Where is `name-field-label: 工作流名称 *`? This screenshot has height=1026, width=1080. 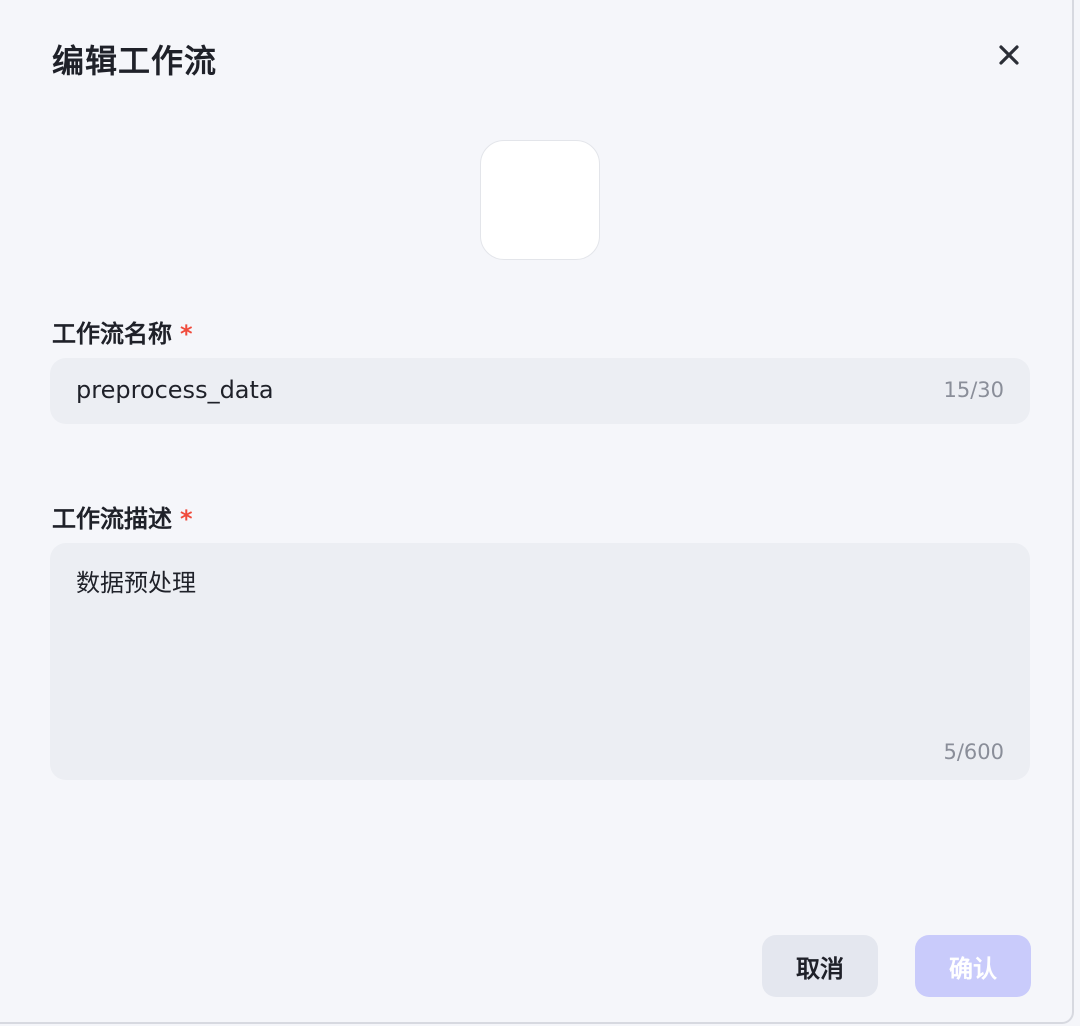 name-field-label: 工作流名称 * is located at coordinates (122, 331).